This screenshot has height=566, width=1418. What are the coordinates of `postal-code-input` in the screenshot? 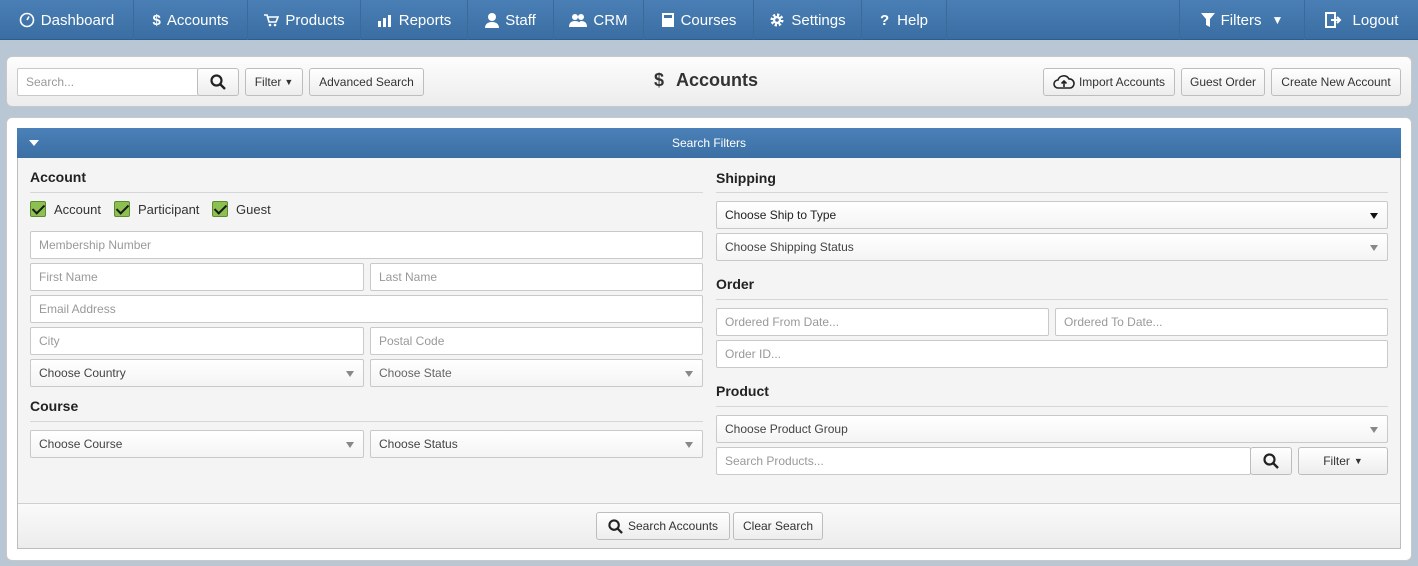 It's located at (536, 341).